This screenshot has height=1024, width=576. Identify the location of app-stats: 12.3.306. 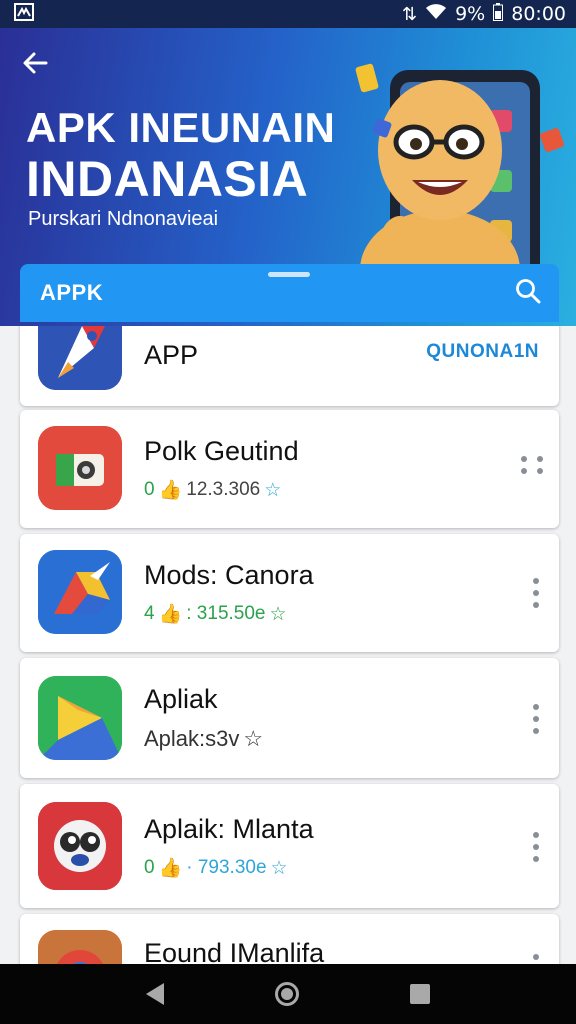
(223, 489).